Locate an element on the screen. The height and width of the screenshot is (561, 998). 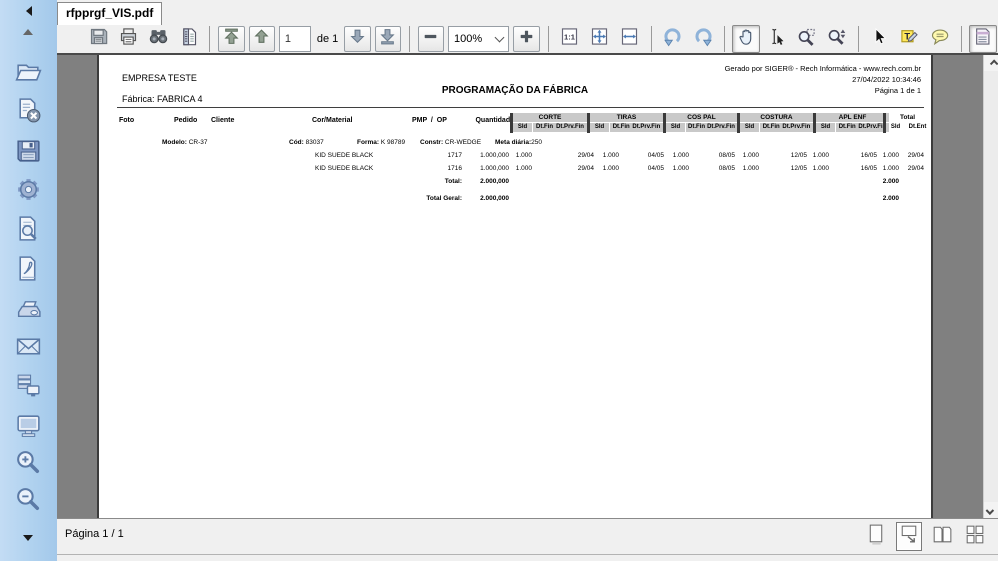
left-tool-panel is located at coordinates (28, 280).